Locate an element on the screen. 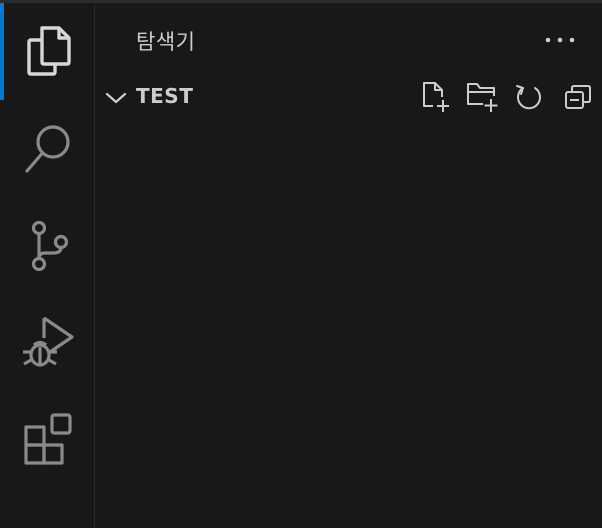 This screenshot has width=602, height=528. explorer-files-icon is located at coordinates (49, 51).